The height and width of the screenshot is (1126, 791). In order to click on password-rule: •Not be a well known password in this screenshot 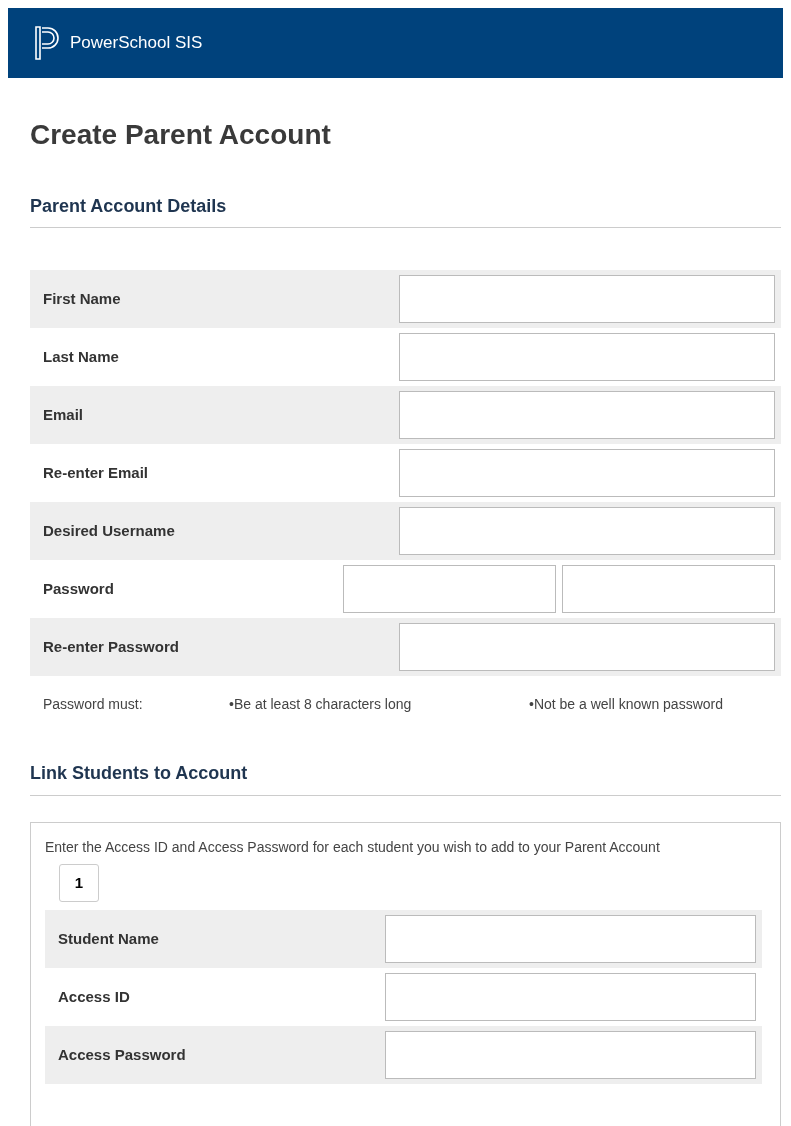, I will do `click(626, 705)`.